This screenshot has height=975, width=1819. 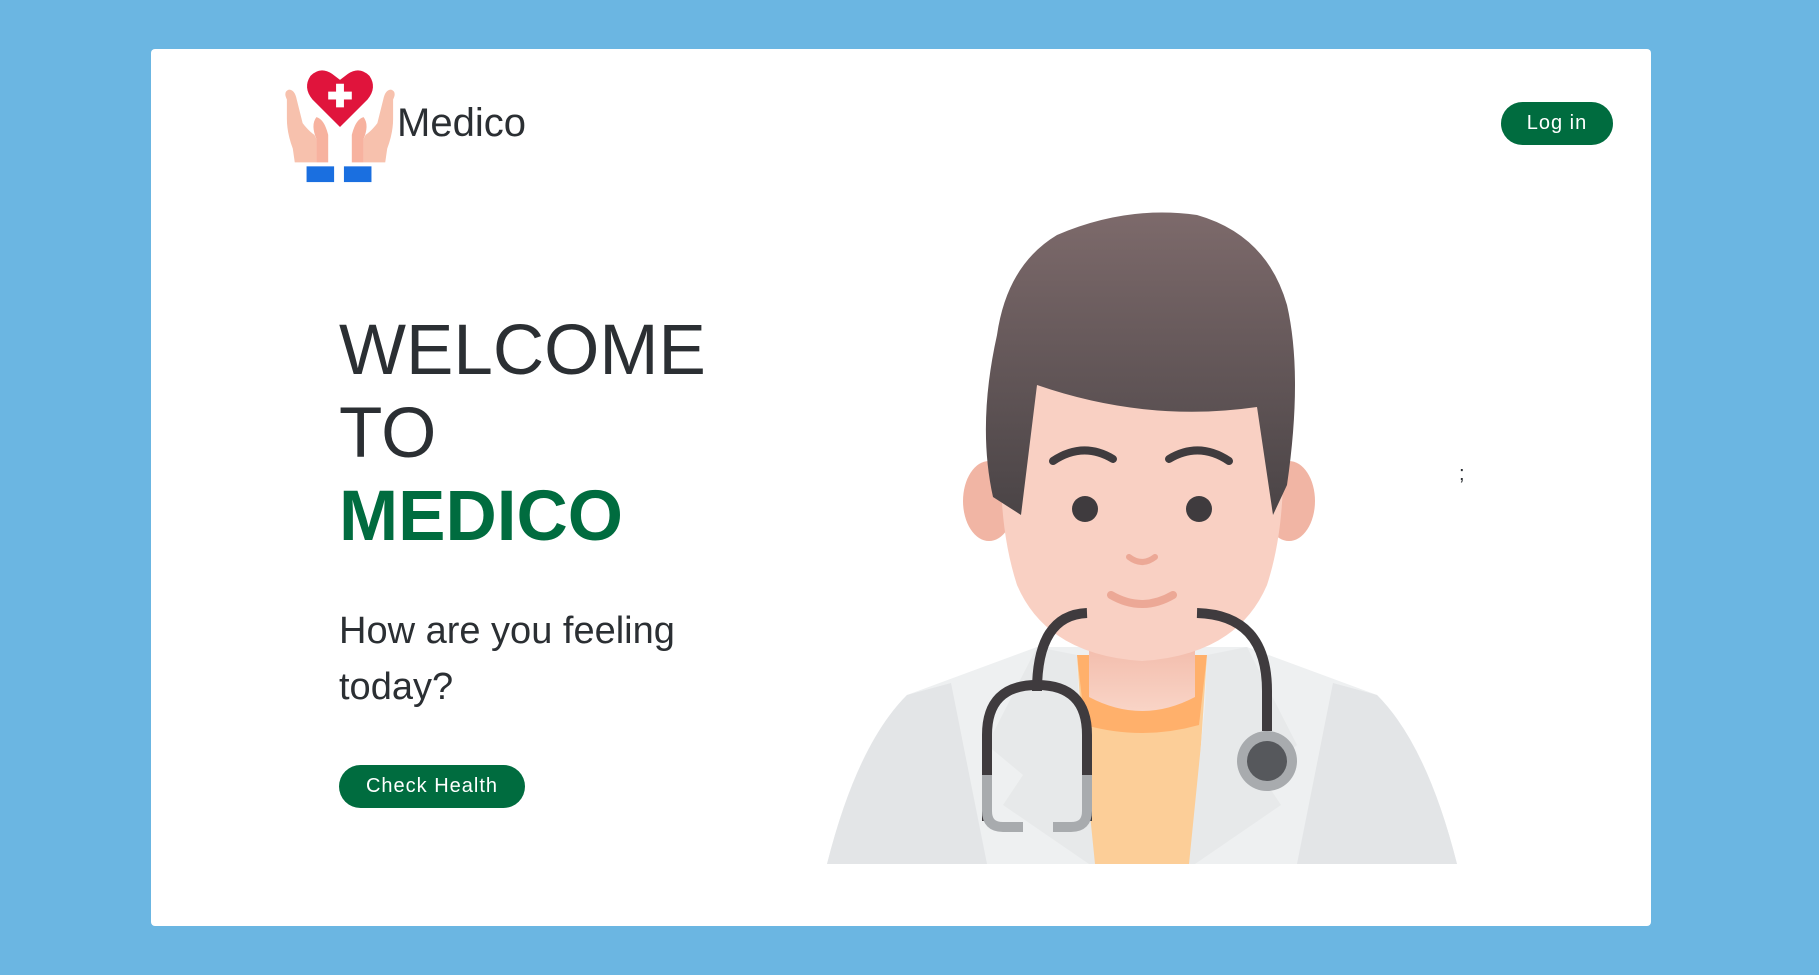 What do you see at coordinates (432, 786) in the screenshot?
I see `check-health-button: Check Health` at bounding box center [432, 786].